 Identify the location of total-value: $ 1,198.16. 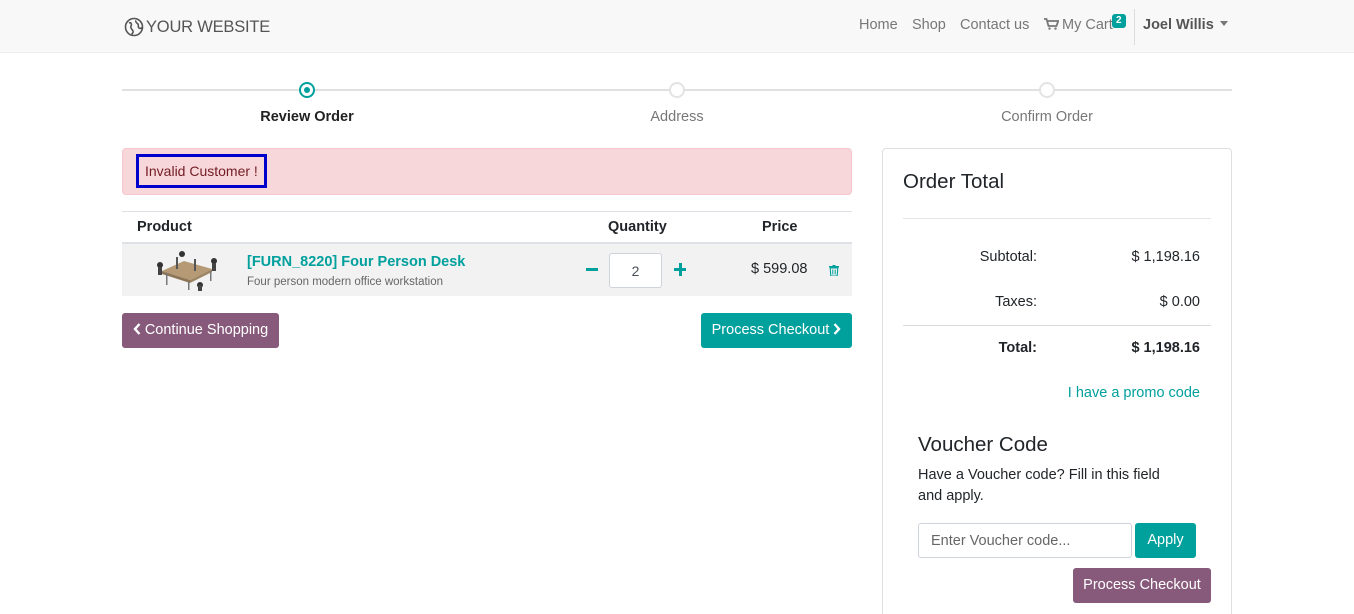
(1165, 348).